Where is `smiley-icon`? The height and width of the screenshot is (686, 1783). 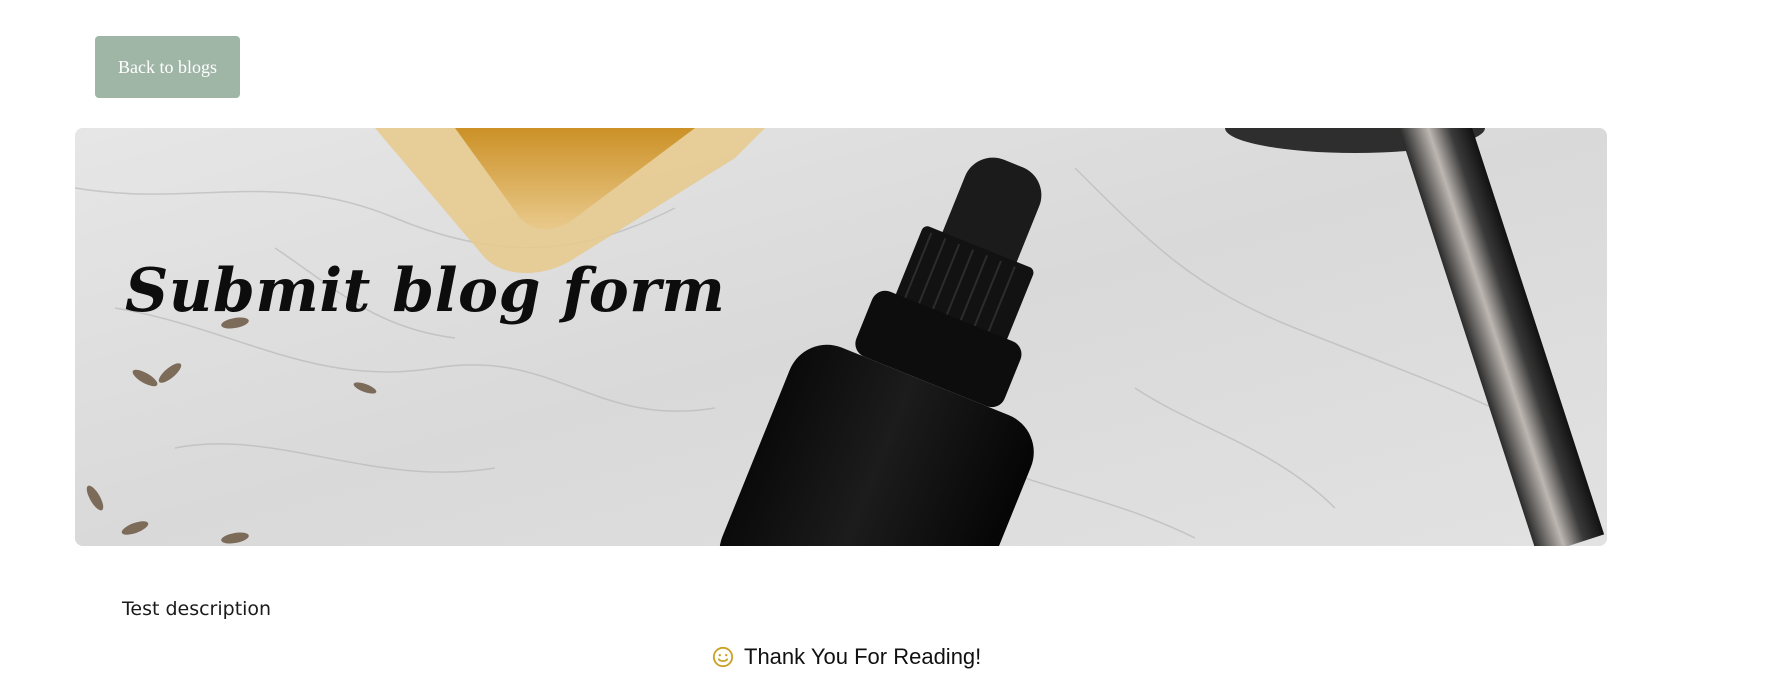
smiley-icon is located at coordinates (723, 657).